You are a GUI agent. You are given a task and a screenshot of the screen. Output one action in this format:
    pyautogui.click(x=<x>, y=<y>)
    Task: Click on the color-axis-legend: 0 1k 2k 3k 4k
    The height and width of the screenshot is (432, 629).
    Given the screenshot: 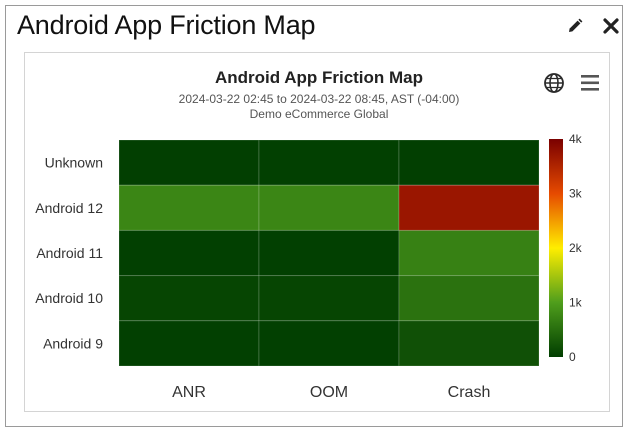 What is the action you would take?
    pyautogui.click(x=566, y=248)
    